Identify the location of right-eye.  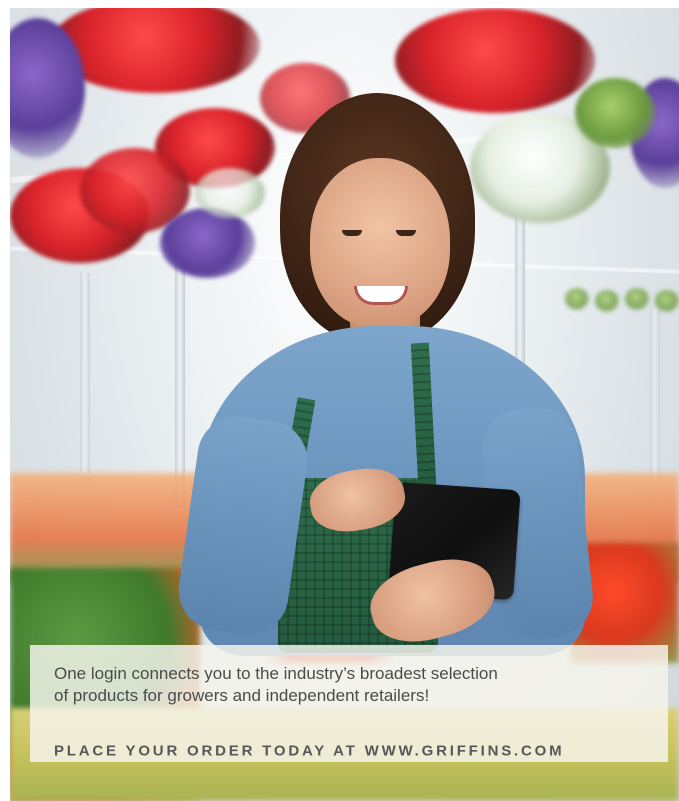
(406, 233).